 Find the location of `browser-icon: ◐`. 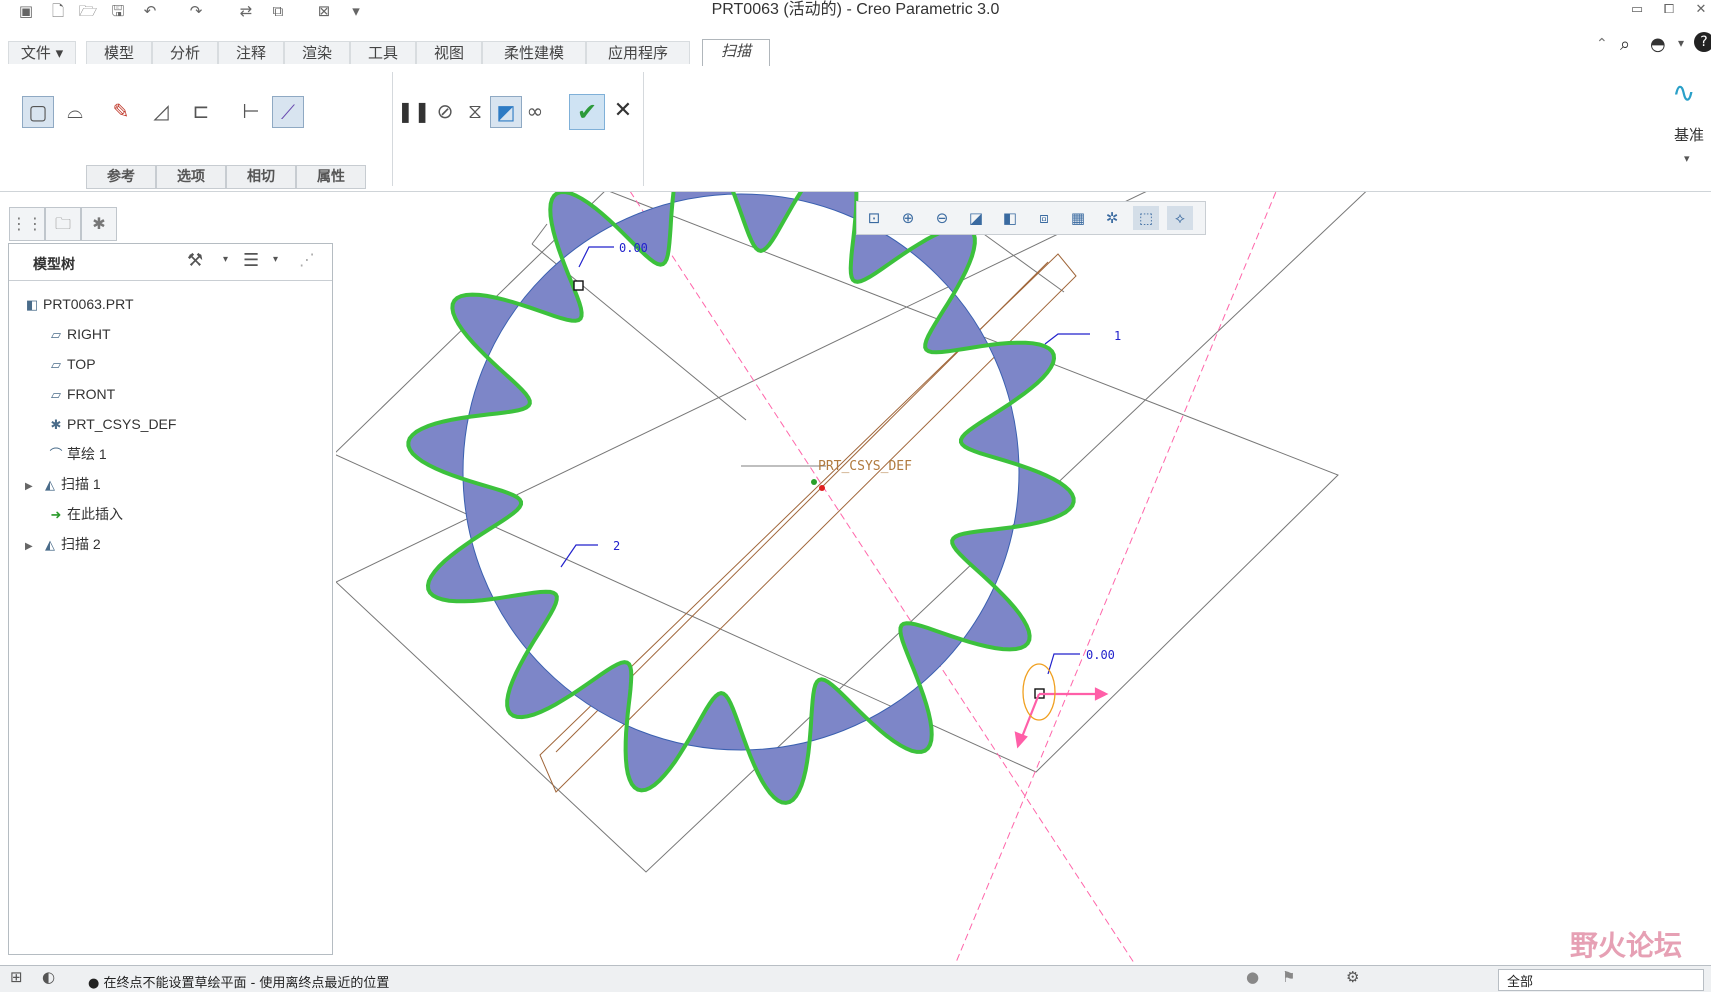

browser-icon: ◐ is located at coordinates (48, 977).